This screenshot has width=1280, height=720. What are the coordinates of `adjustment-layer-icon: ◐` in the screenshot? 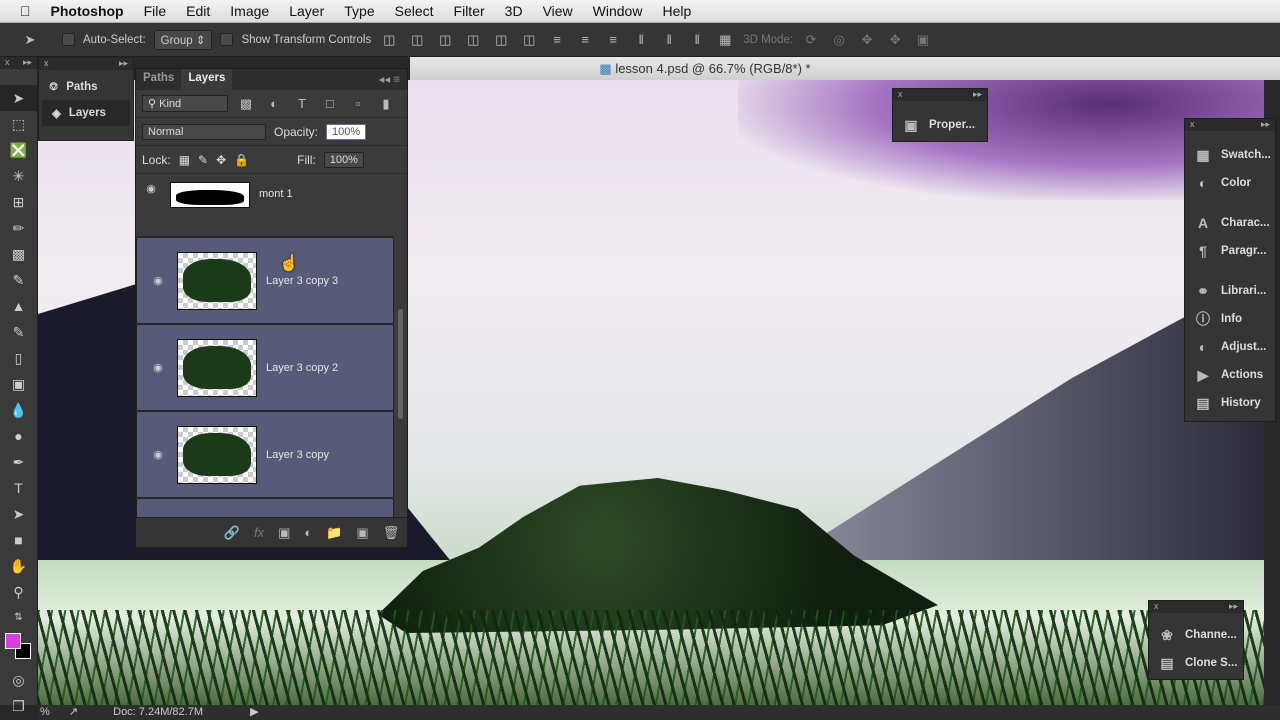 It's located at (308, 532).